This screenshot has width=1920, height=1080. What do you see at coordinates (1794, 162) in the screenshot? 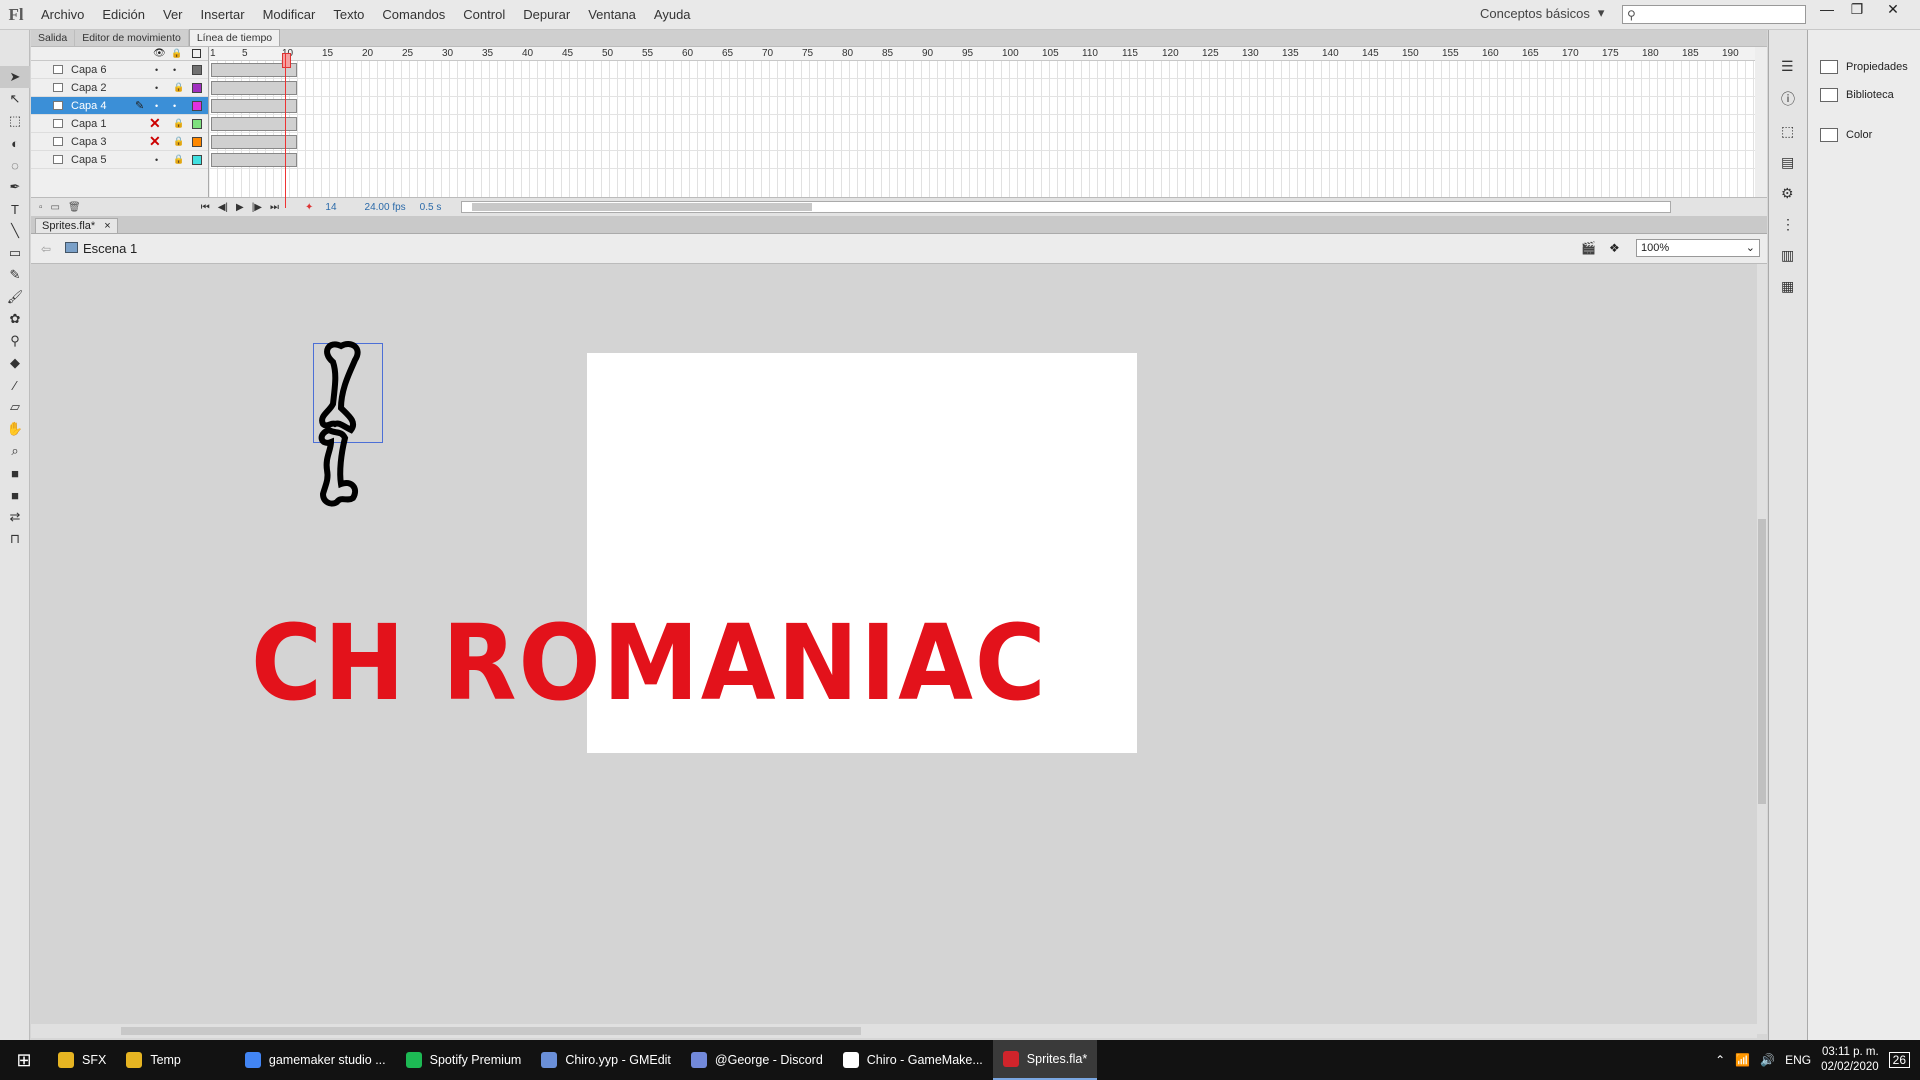
I see `code-snippets-icon: ▤` at bounding box center [1794, 162].